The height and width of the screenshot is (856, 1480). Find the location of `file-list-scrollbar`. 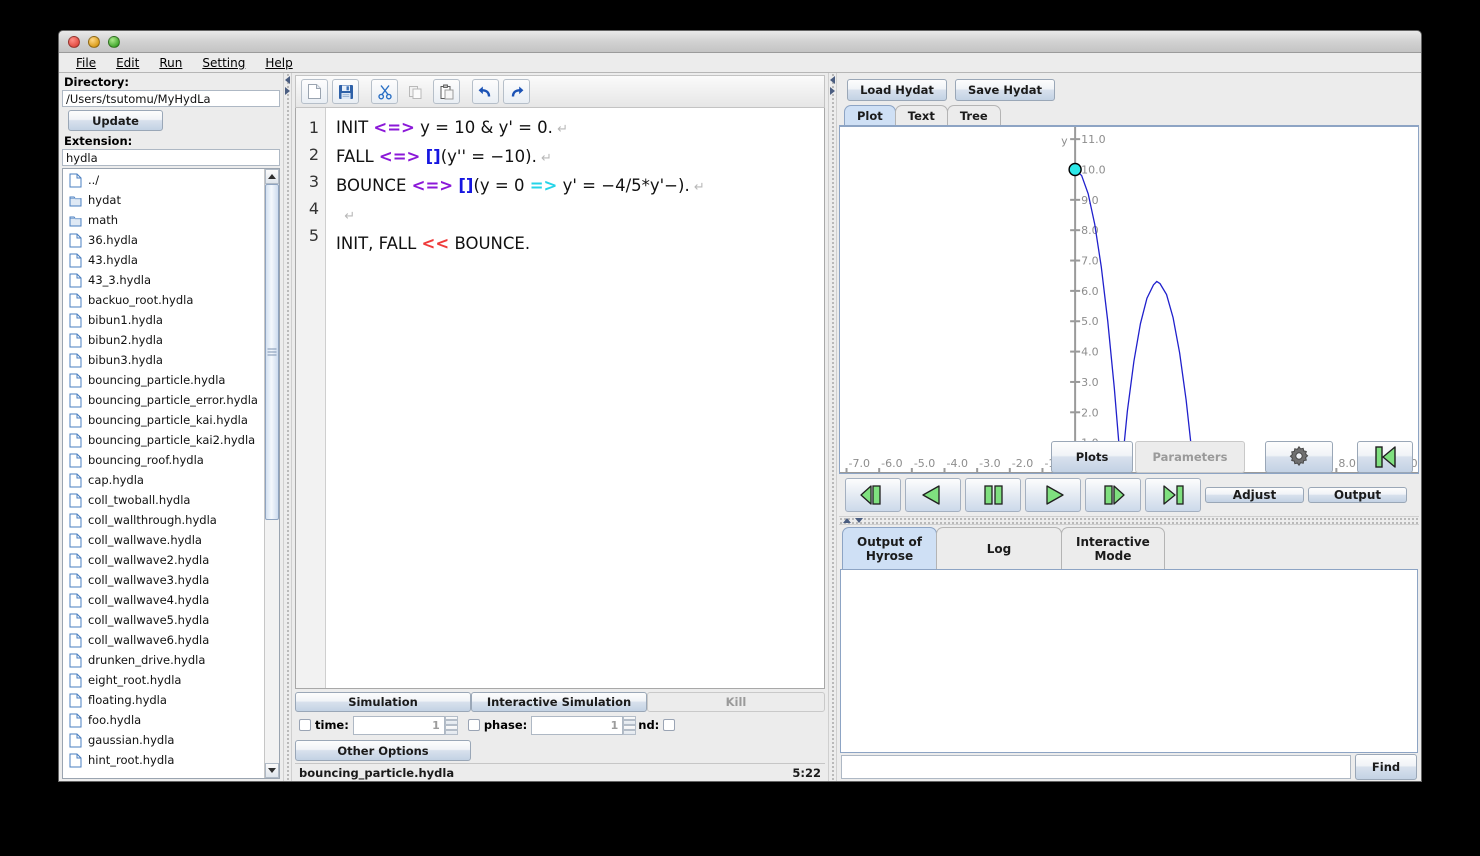

file-list-scrollbar is located at coordinates (271, 473).